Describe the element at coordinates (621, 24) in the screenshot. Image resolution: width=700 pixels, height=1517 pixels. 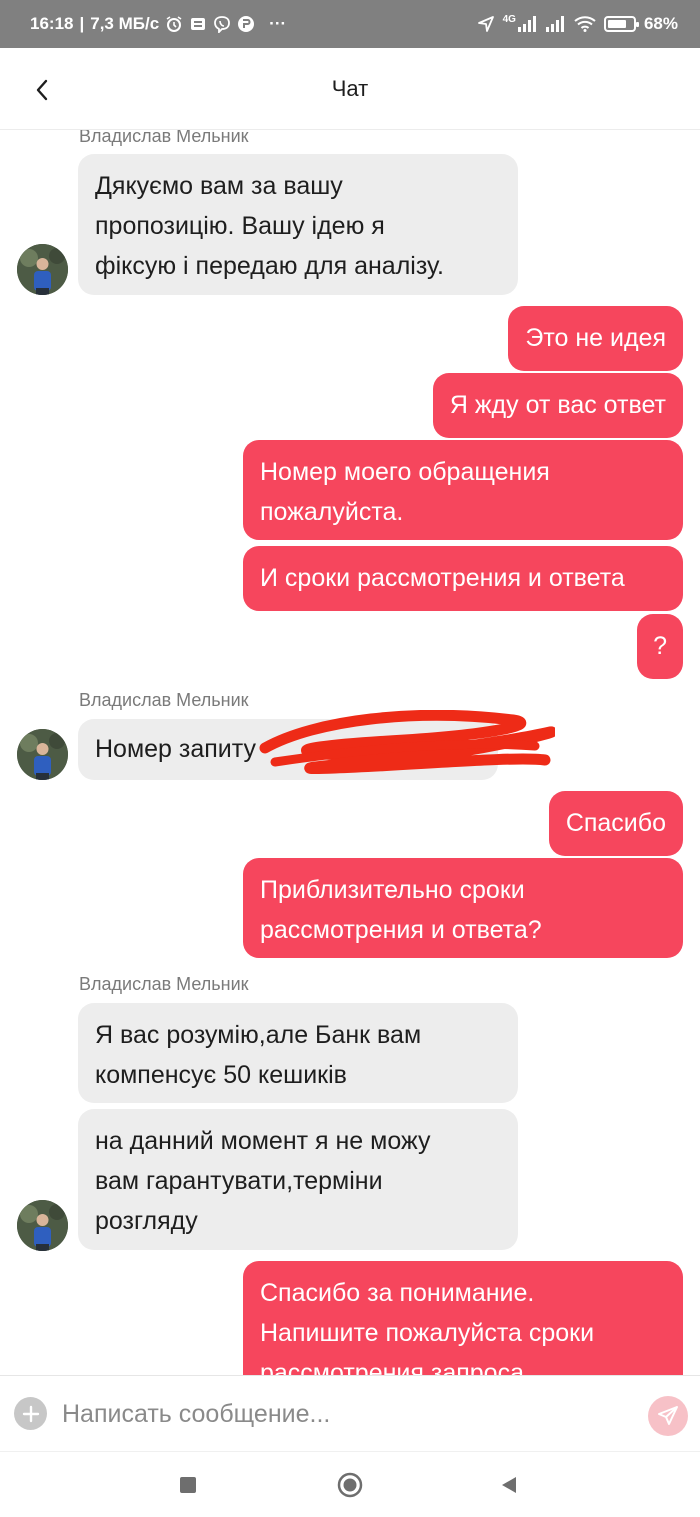
I see `battery-icon` at that location.